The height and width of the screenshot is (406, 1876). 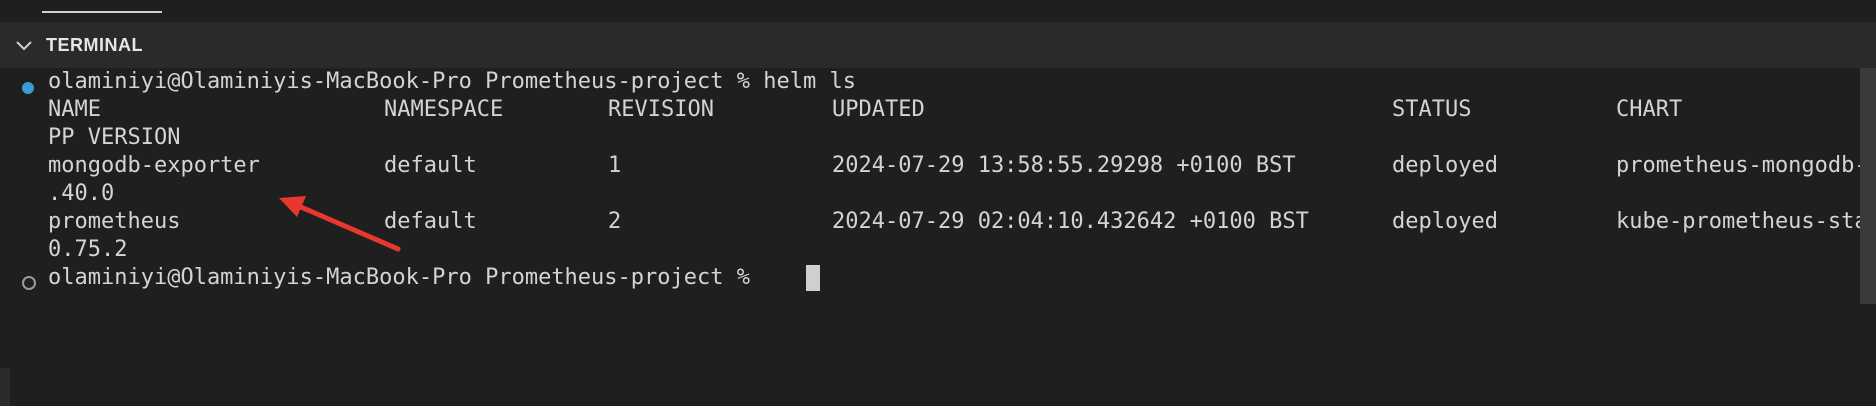 I want to click on row-1-chart: prometheus-mongodb-, so click(x=1742, y=165).